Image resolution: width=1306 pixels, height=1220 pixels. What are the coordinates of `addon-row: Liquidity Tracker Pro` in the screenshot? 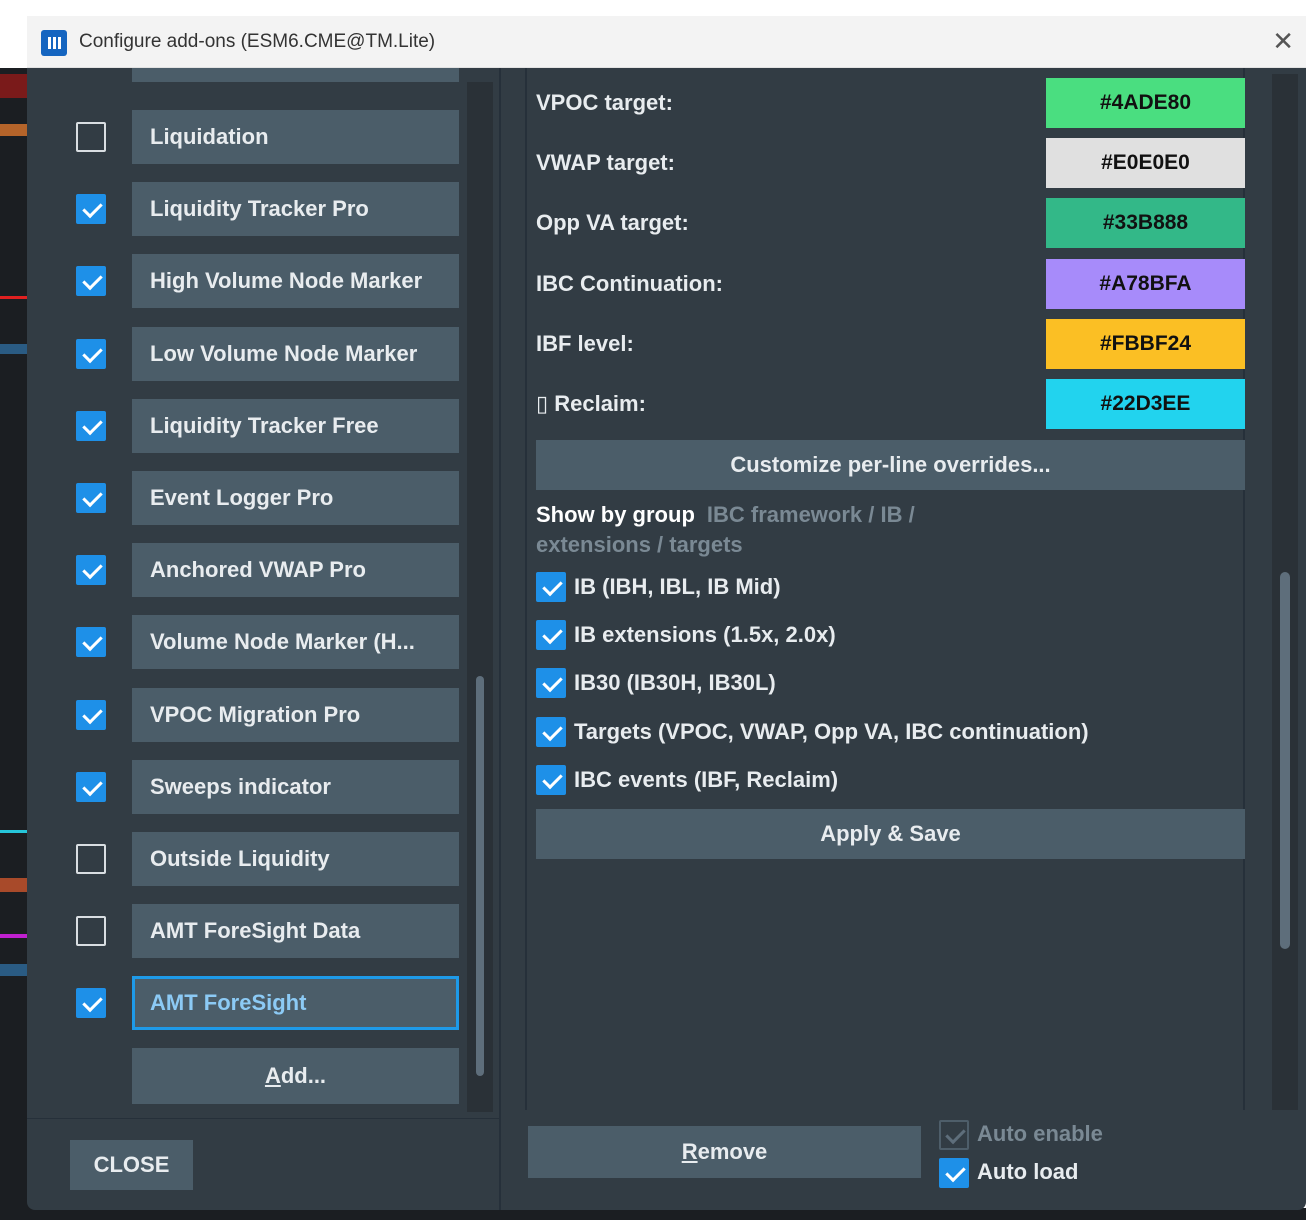 It's located at (263, 210).